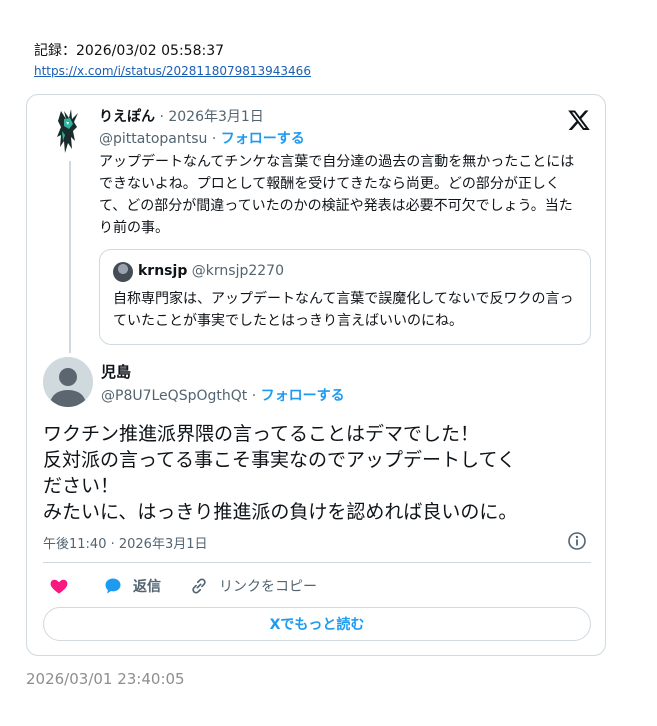 This screenshot has width=657, height=726. Describe the element at coordinates (211, 117) in the screenshot. I see `parent-date: · 2026年3月1日` at that location.